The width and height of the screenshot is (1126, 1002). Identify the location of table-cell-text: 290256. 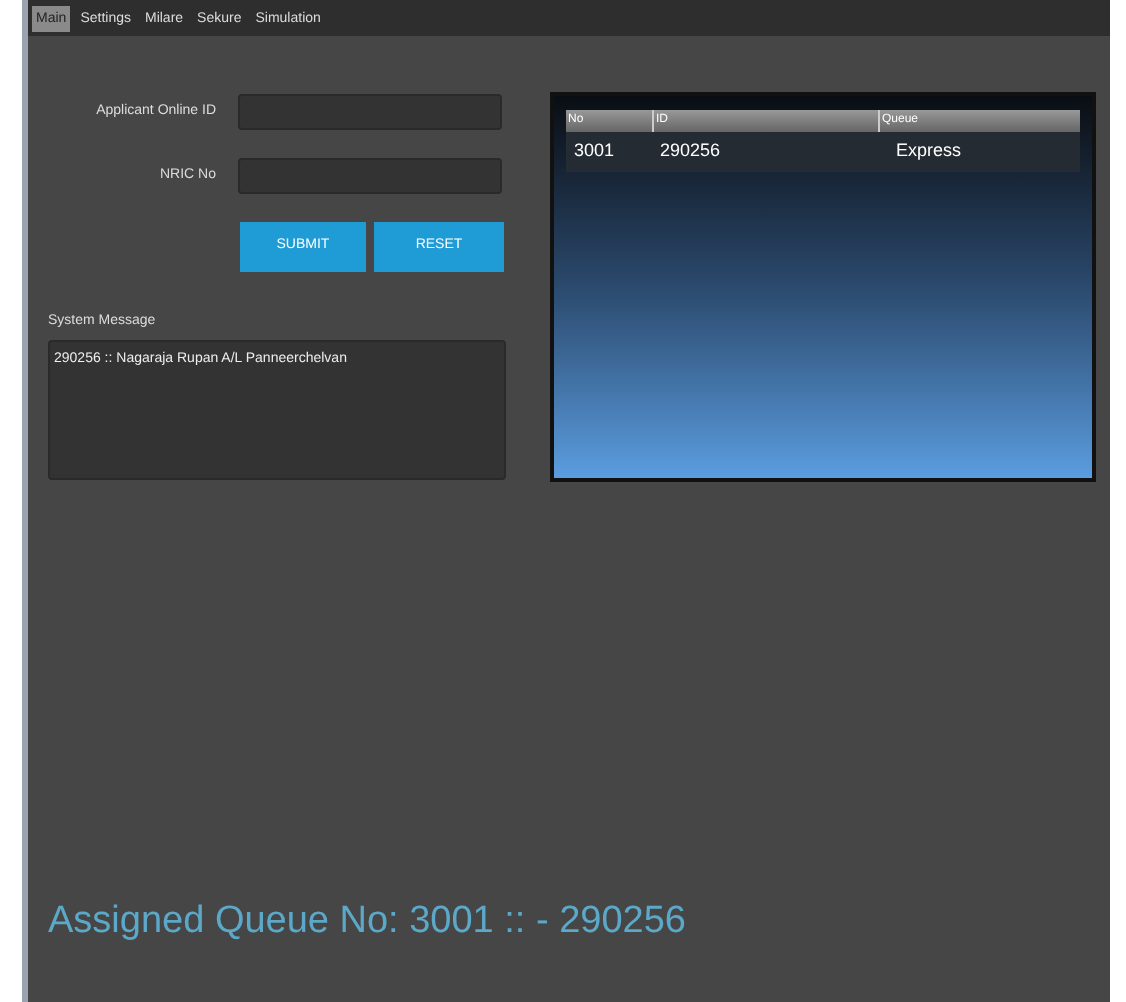
(690, 151).